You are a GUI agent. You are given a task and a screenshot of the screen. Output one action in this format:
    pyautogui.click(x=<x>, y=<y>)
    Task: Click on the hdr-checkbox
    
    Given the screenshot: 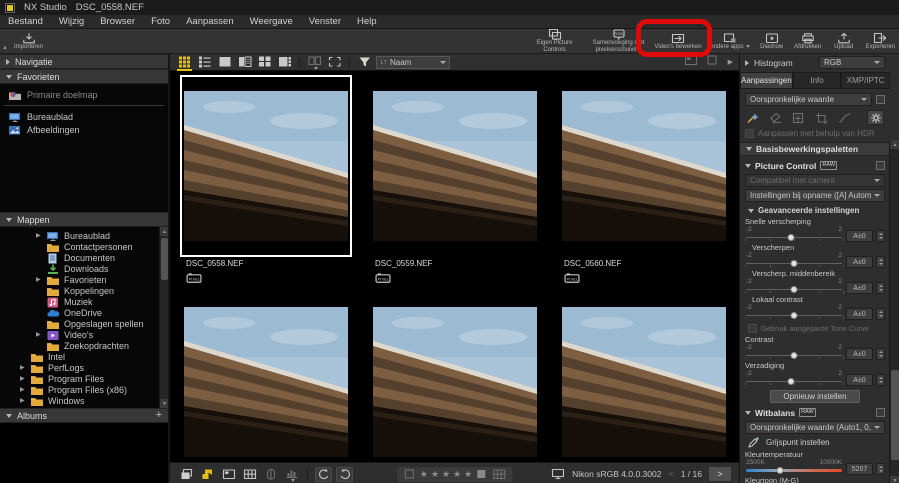 What is the action you would take?
    pyautogui.click(x=749, y=133)
    